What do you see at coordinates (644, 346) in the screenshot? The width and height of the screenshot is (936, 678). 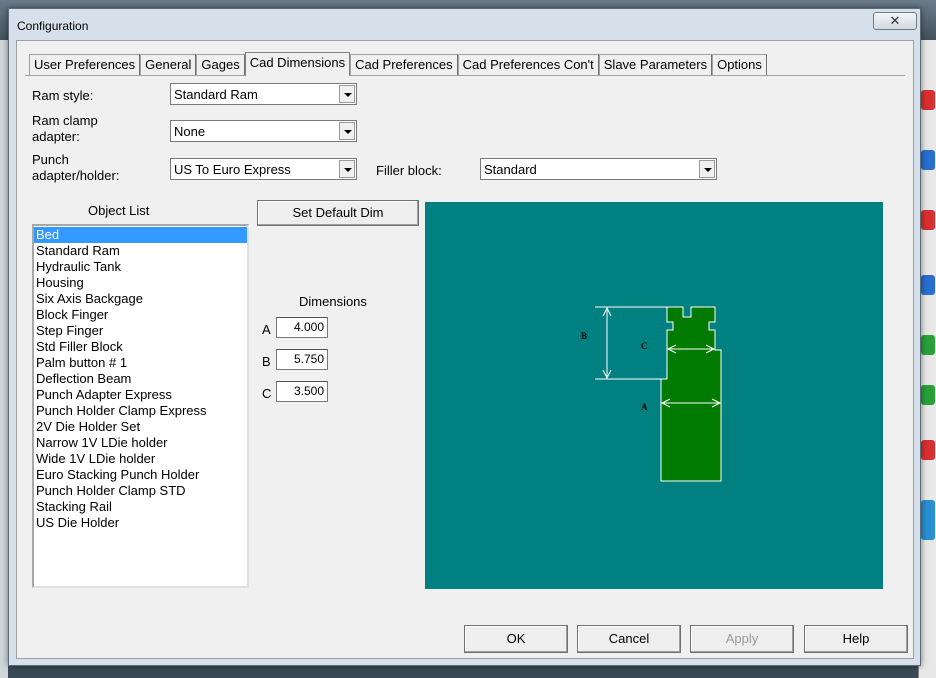 I see `dimension-c-text: C` at bounding box center [644, 346].